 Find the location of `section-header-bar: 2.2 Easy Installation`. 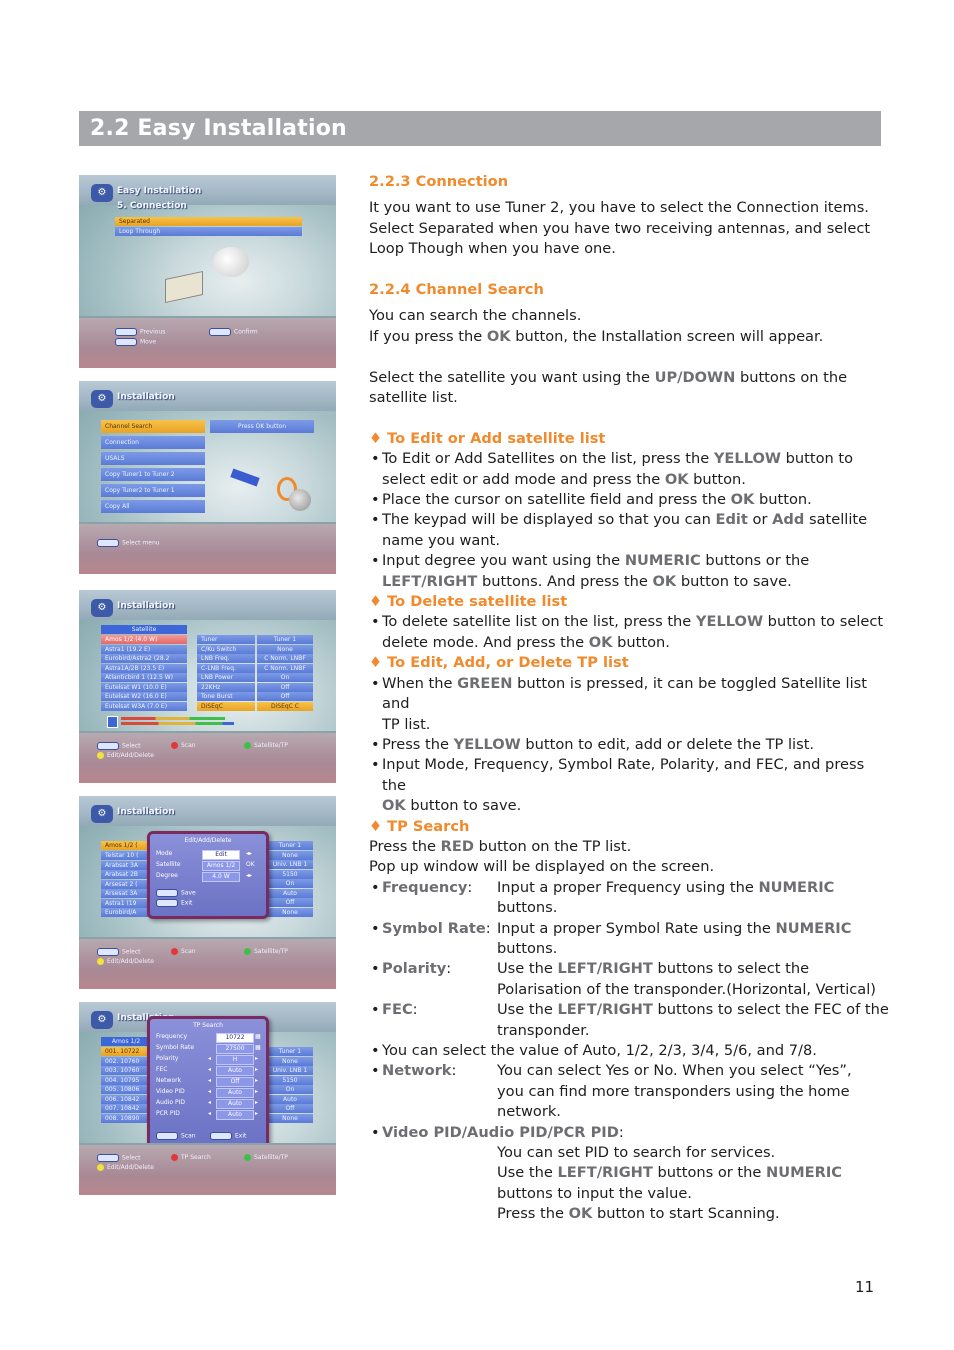

section-header-bar: 2.2 Easy Installation is located at coordinates (480, 128).